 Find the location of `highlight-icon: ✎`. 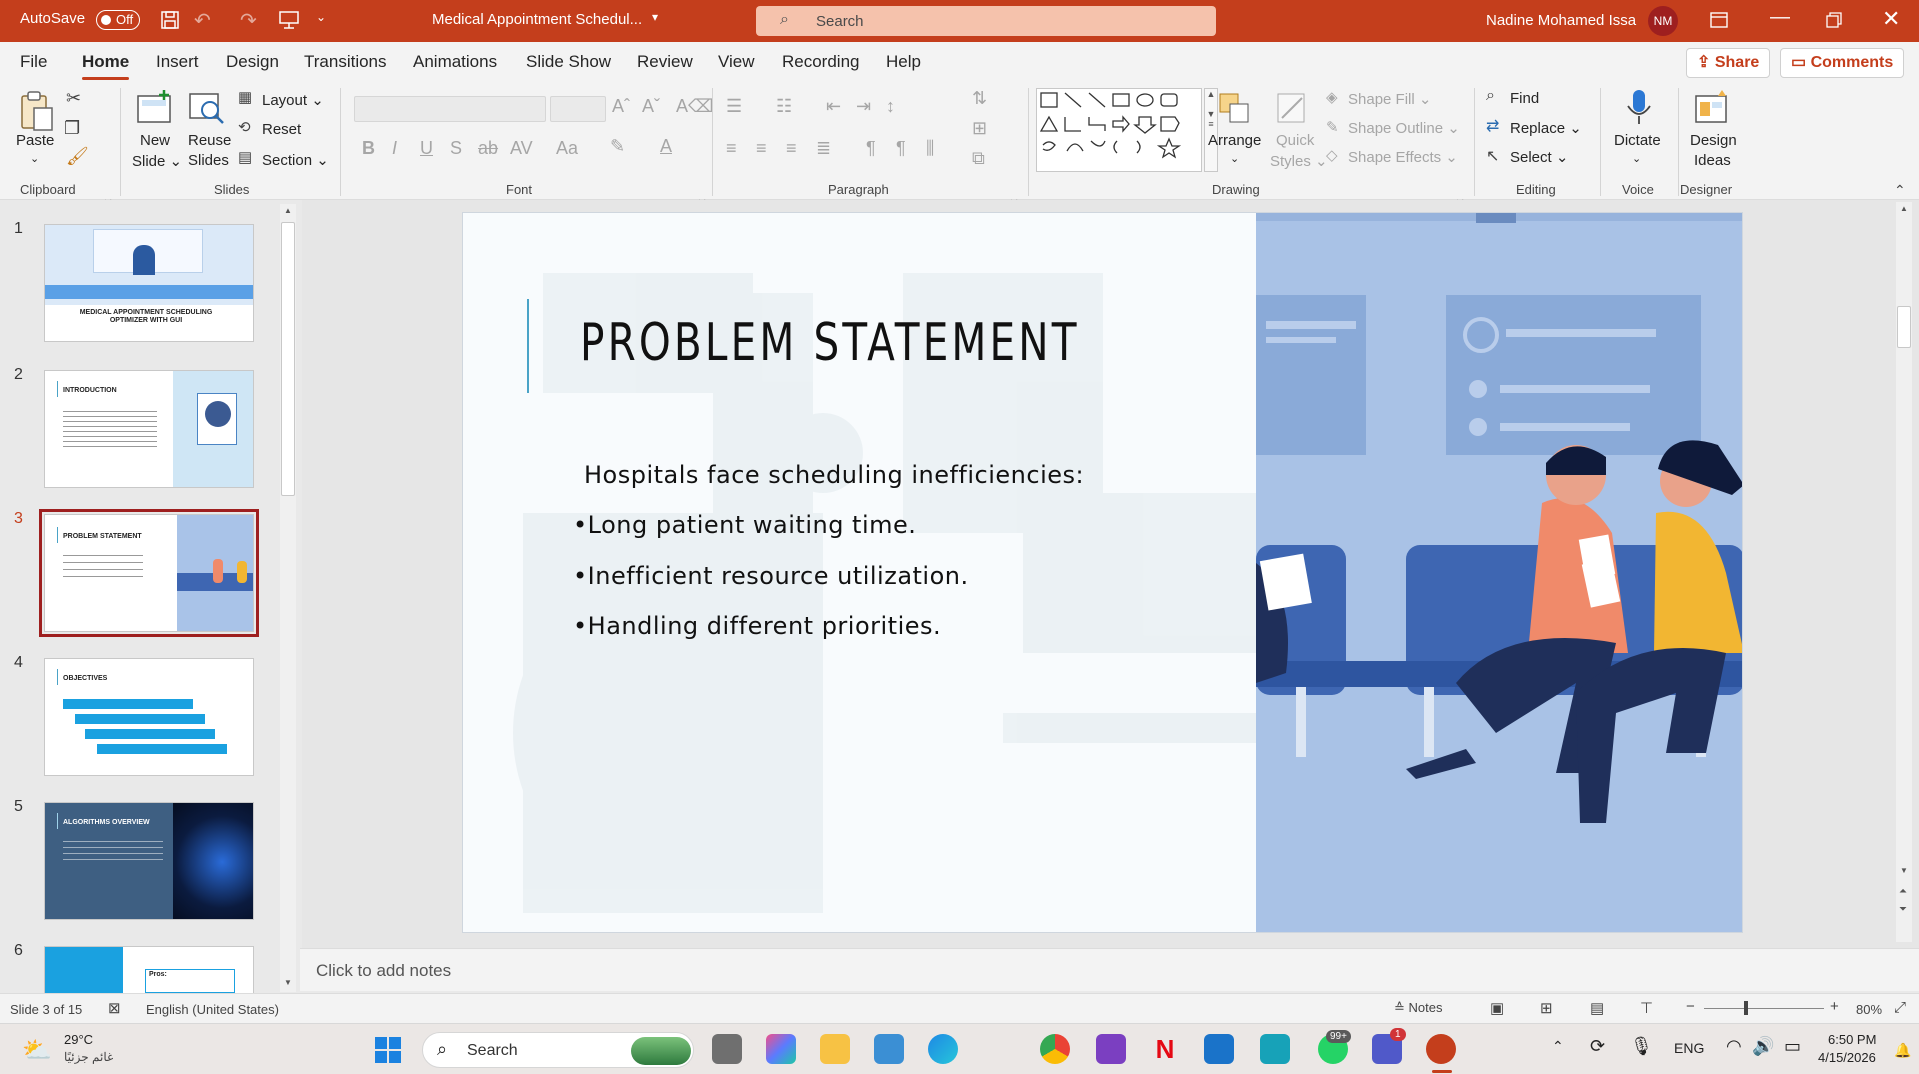

highlight-icon: ✎ is located at coordinates (617, 146).